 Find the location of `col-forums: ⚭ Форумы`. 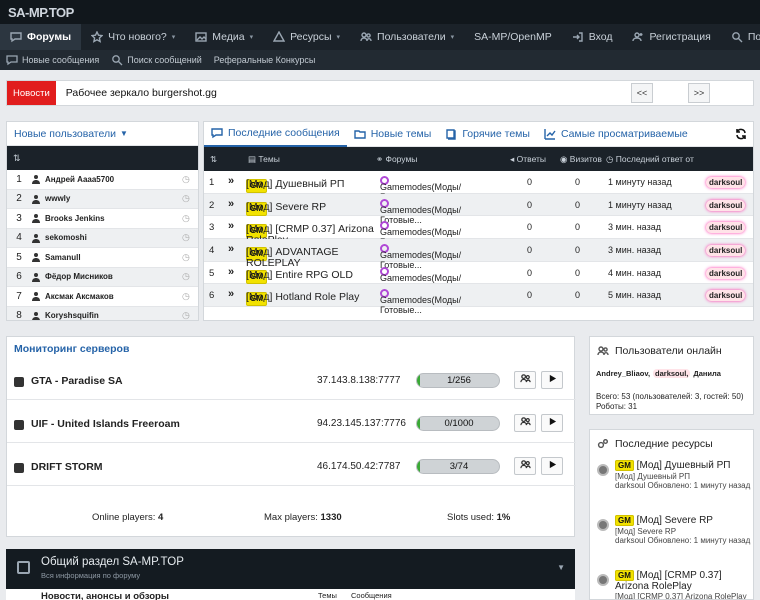

col-forums: ⚭ Форумы is located at coordinates (396, 159).